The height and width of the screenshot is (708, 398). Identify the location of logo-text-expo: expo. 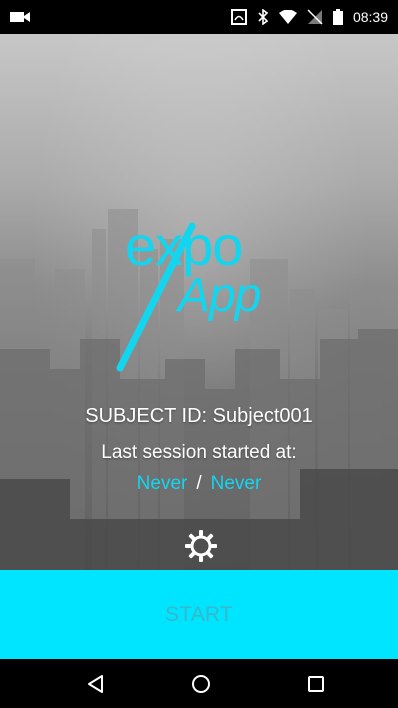
(184, 245).